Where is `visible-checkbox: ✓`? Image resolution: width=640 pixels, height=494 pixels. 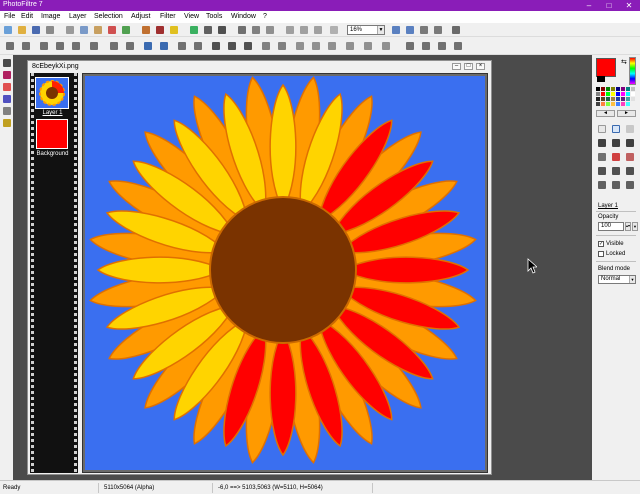 visible-checkbox: ✓ is located at coordinates (601, 244).